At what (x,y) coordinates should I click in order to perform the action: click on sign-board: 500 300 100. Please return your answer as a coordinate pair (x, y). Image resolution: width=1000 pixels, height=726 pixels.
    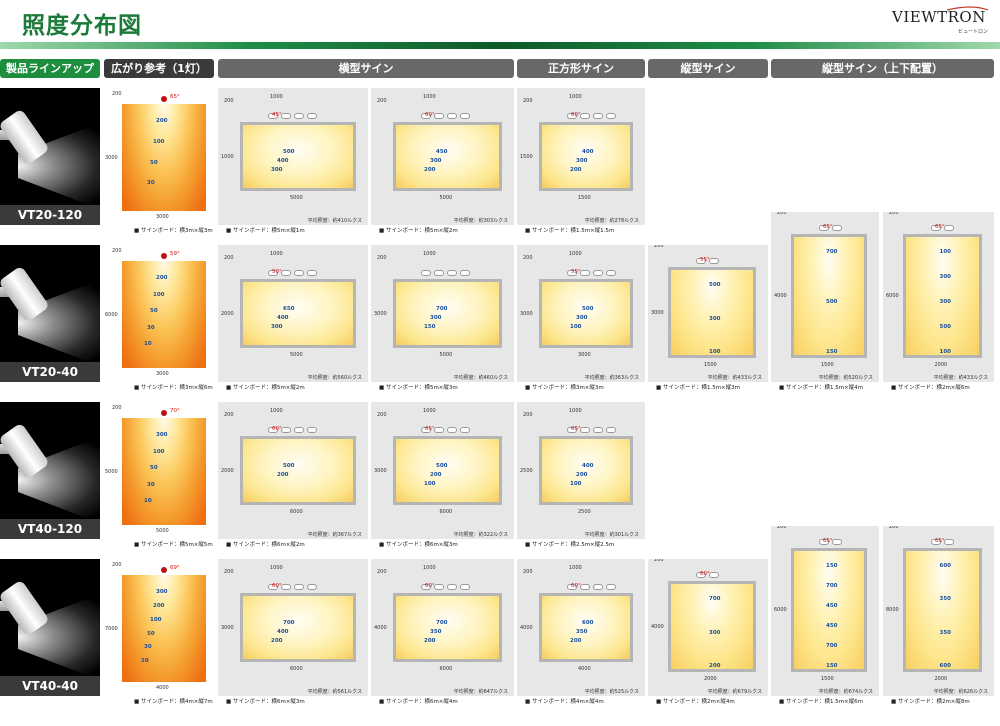
    Looking at the image, I should click on (586, 313).